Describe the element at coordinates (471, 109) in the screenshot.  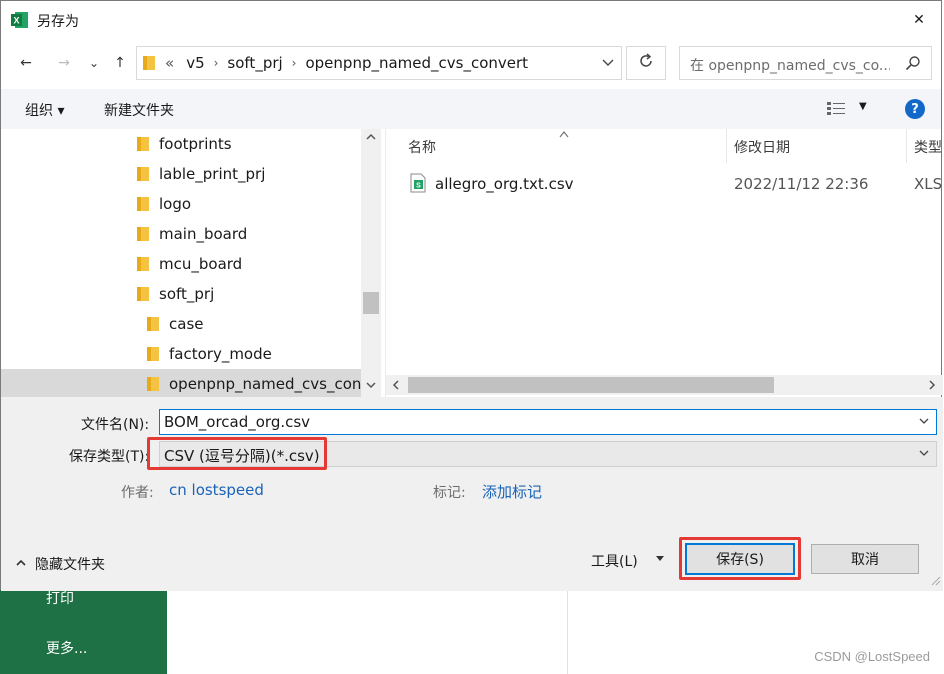
I see `command-toolbar: 组织 ▾ 新建文件夹 ▼ ?` at that location.